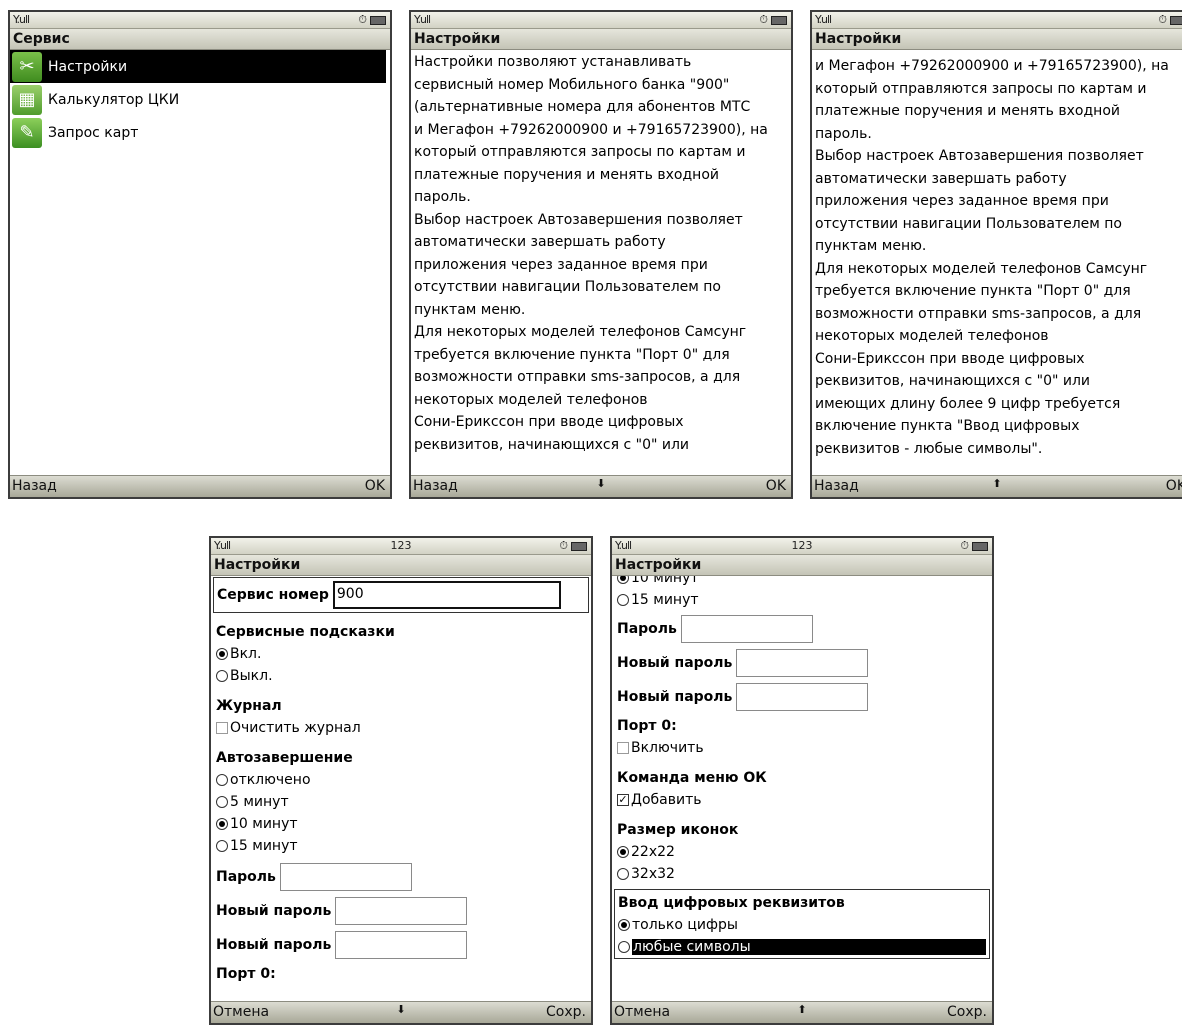  What do you see at coordinates (222, 728) in the screenshot?
I see `checkbox-icon` at bounding box center [222, 728].